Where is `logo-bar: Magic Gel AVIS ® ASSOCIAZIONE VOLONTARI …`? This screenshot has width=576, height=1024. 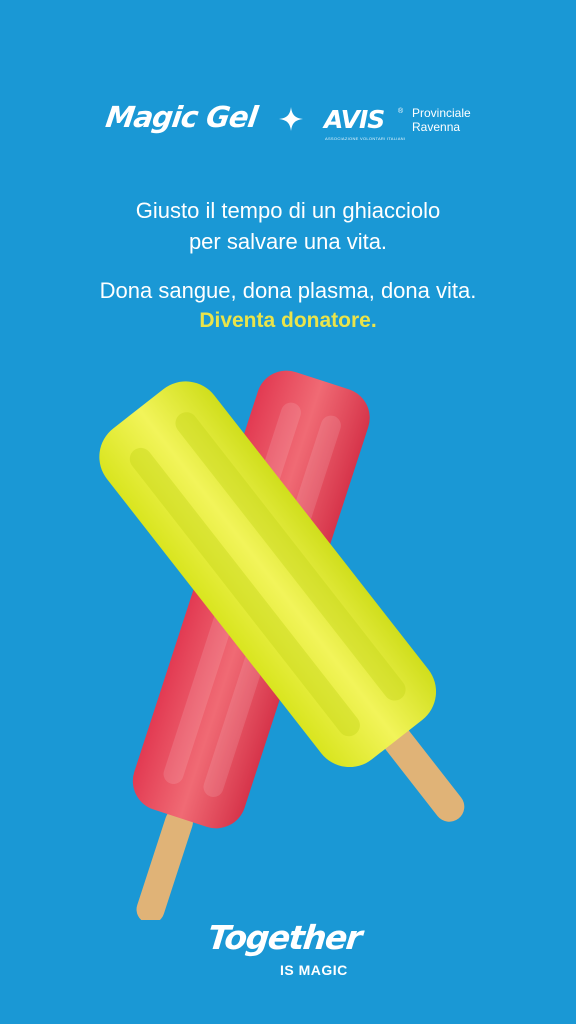 logo-bar: Magic Gel AVIS ® ASSOCIAZIONE VOLONTARI … is located at coordinates (288, 125).